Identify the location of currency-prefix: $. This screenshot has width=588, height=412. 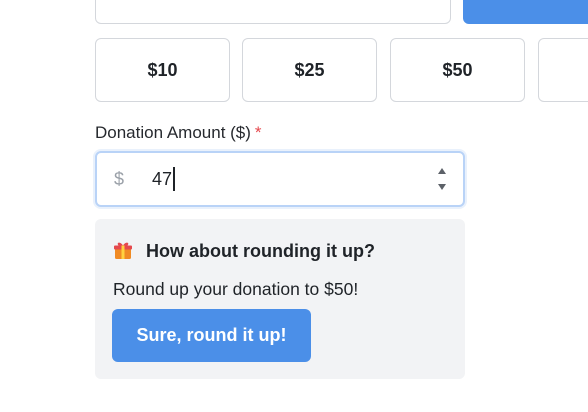
(119, 179).